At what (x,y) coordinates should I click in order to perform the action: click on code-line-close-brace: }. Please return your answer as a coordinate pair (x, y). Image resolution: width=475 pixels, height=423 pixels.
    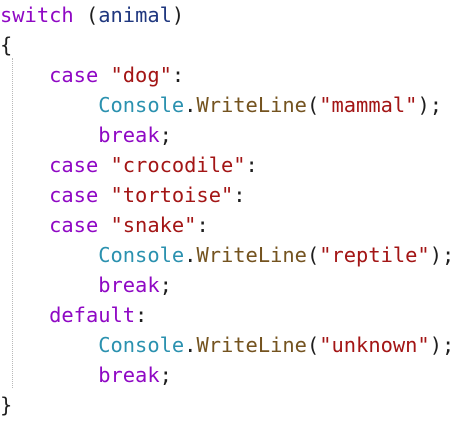
    Looking at the image, I should click on (6, 405).